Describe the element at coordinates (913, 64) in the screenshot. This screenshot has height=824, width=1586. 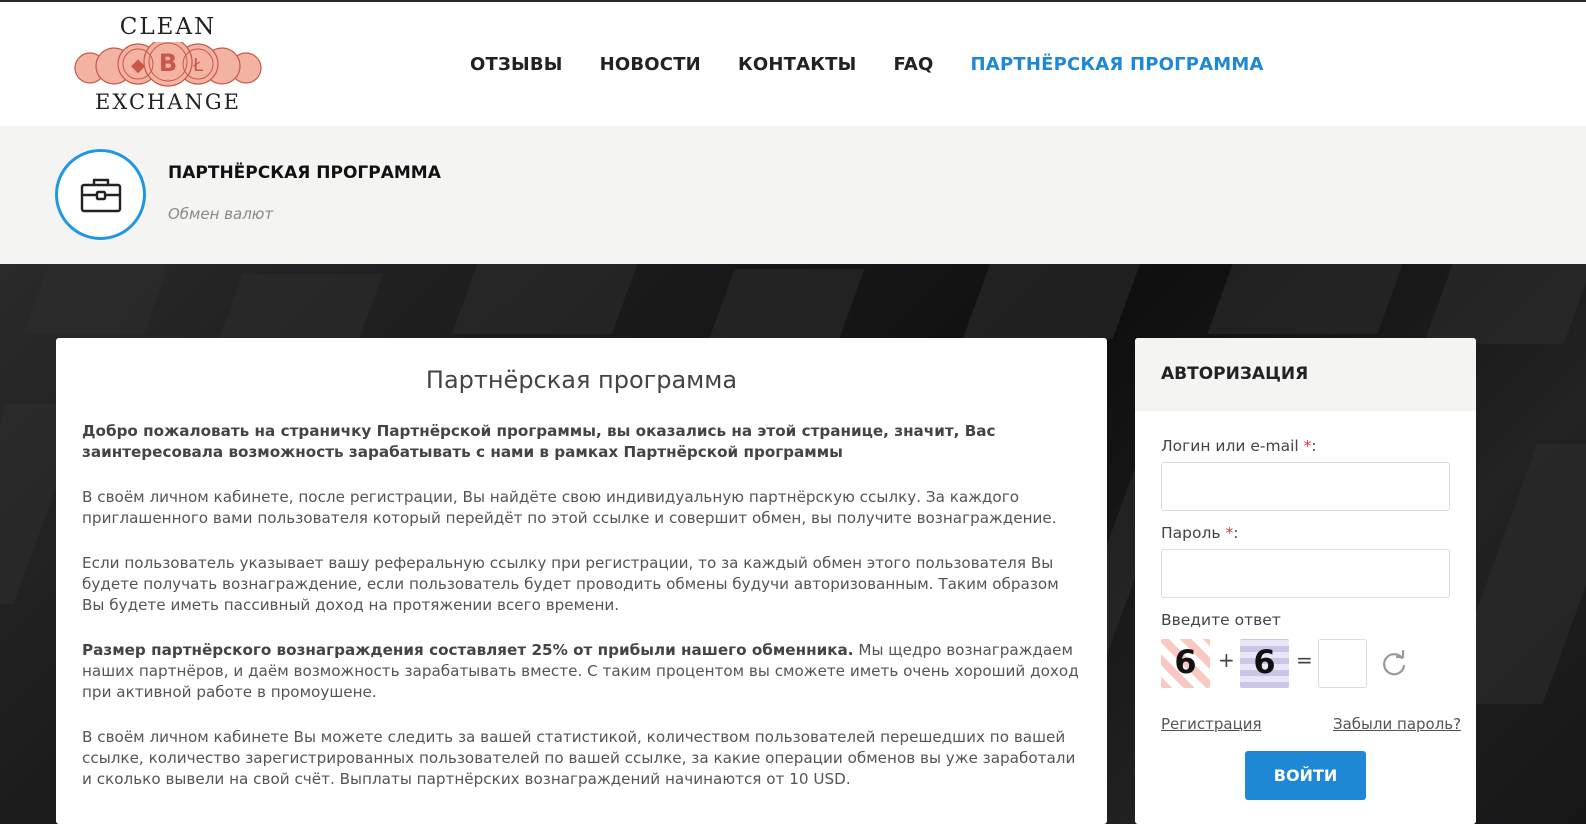
I see `nav-item-faq: FAQ` at that location.